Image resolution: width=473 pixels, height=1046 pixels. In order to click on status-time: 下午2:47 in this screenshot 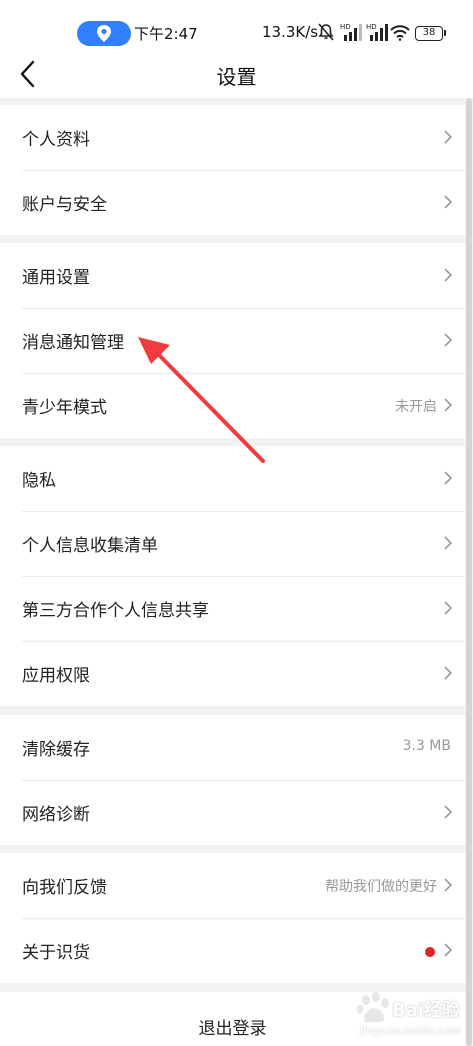, I will do `click(166, 34)`.